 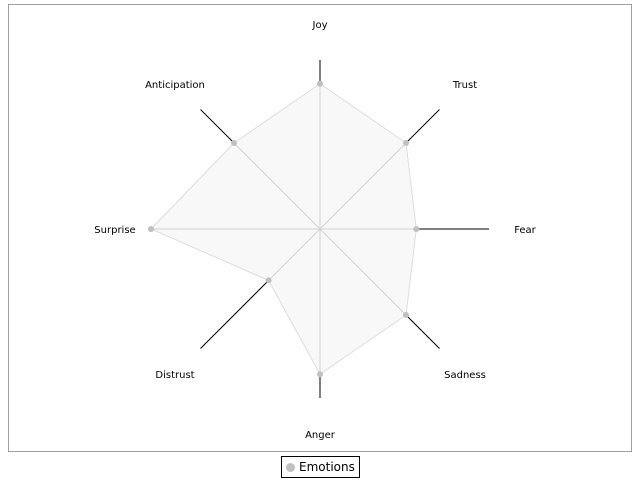 I want to click on data-point-surprise, so click(x=151, y=229).